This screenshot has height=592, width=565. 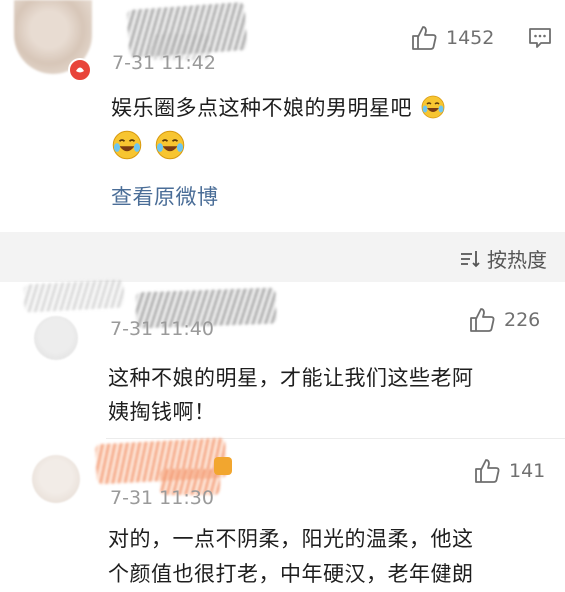 What do you see at coordinates (291, 378) in the screenshot?
I see `comment-text-line1: 这种不娘的明星，才能让我们这些老阿` at bounding box center [291, 378].